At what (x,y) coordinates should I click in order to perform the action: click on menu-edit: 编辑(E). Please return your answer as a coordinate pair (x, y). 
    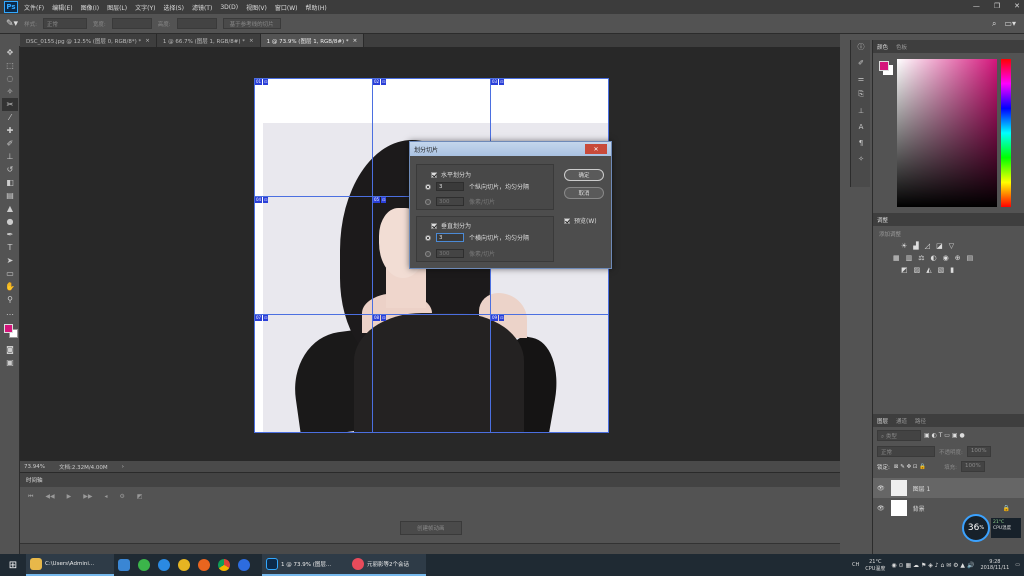
    Looking at the image, I should click on (62, 7).